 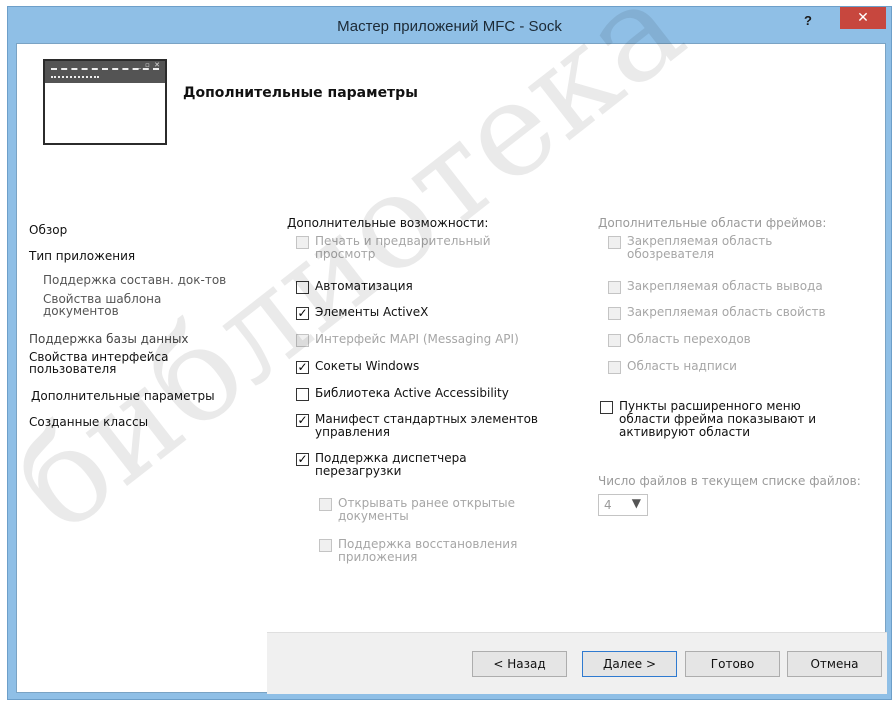 I want to click on nav-item-database-support: Поддержка базы данных, so click(x=148, y=339).